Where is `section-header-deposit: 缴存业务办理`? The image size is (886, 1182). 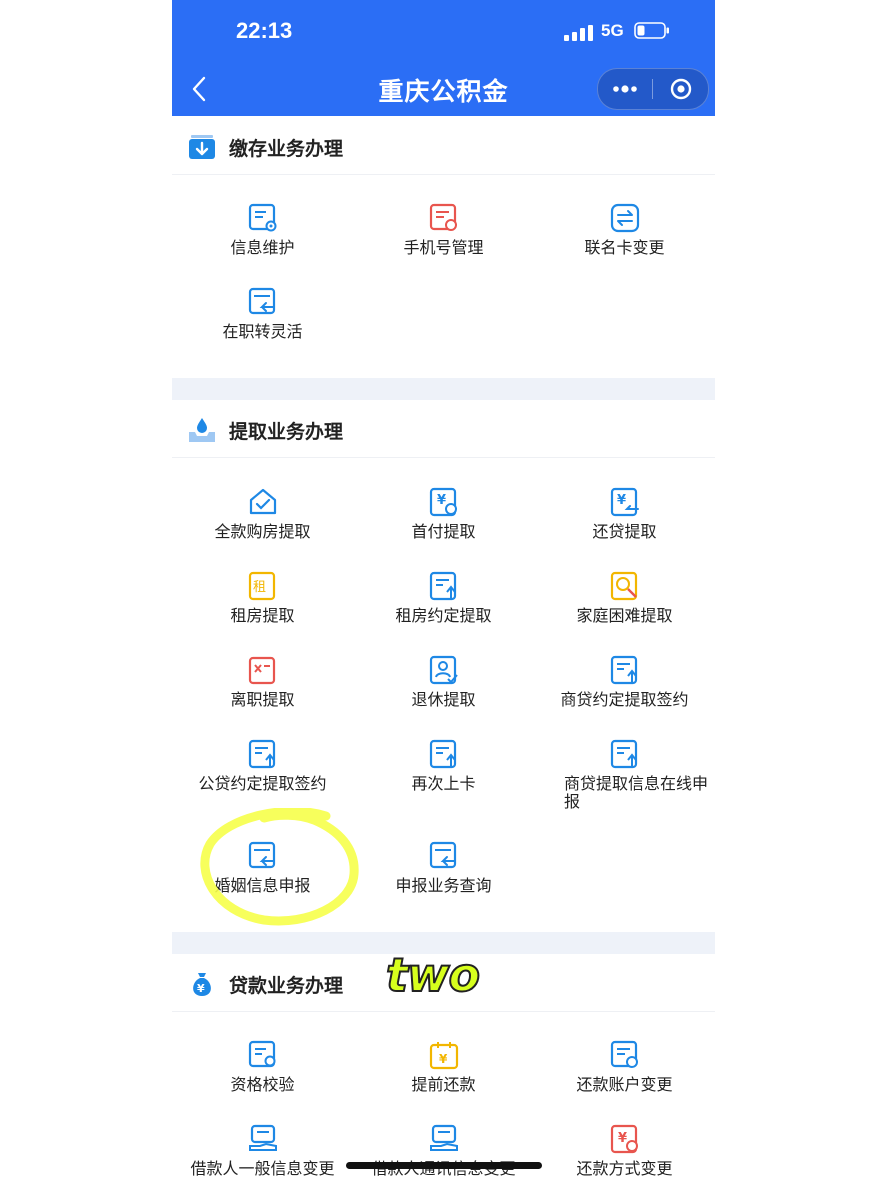 section-header-deposit: 缴存业务办理 is located at coordinates (443, 146).